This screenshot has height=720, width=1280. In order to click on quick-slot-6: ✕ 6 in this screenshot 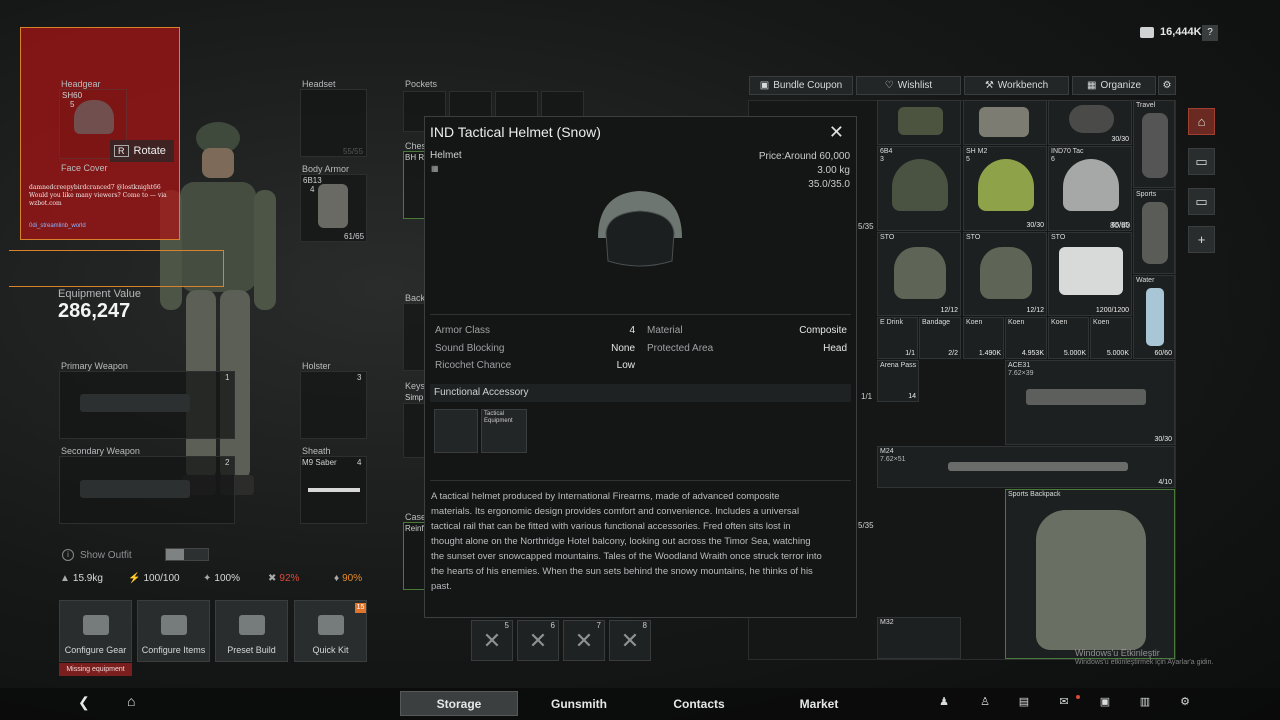, I will do `click(538, 640)`.